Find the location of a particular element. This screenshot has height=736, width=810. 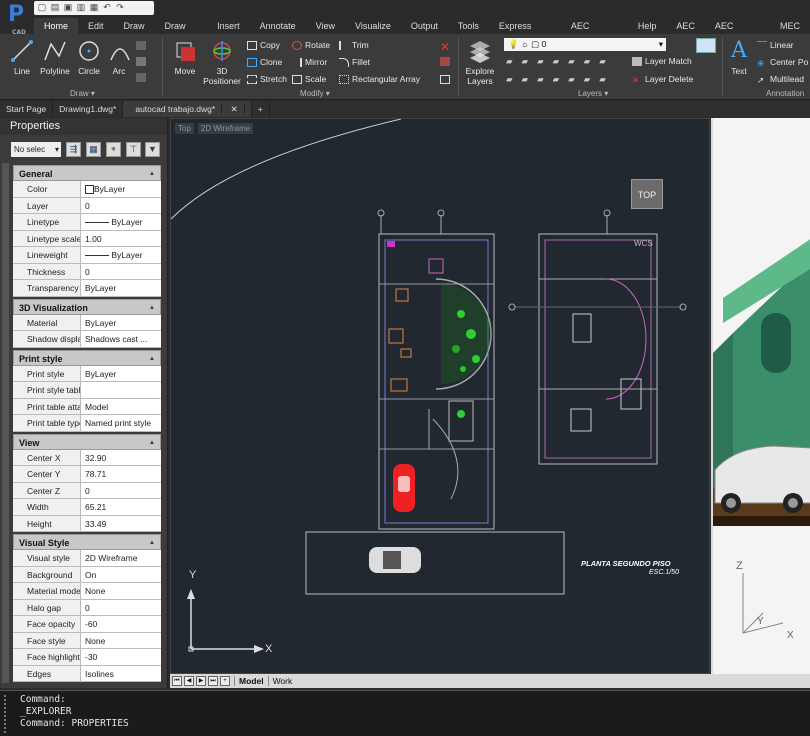

section-3d-visualization: 3D Visualization is located at coordinates (87, 307).